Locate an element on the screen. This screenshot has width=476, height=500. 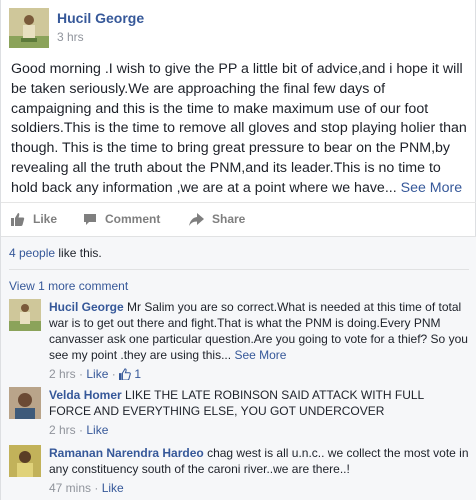
comment-meta: 2 hrs · Like · 1 is located at coordinates (95, 374).